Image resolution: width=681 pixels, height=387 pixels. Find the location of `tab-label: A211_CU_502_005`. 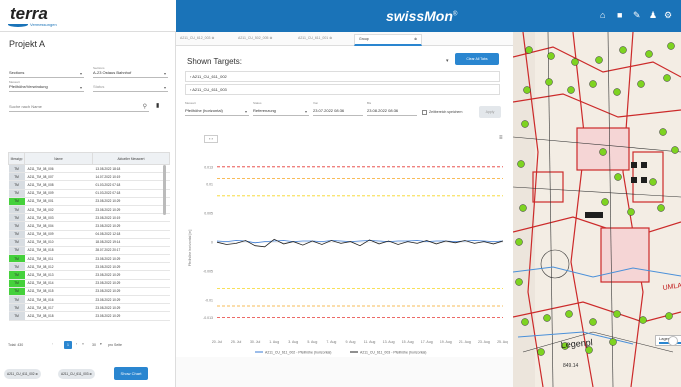

tab-label: A211_CU_502_005 is located at coordinates (253, 38).